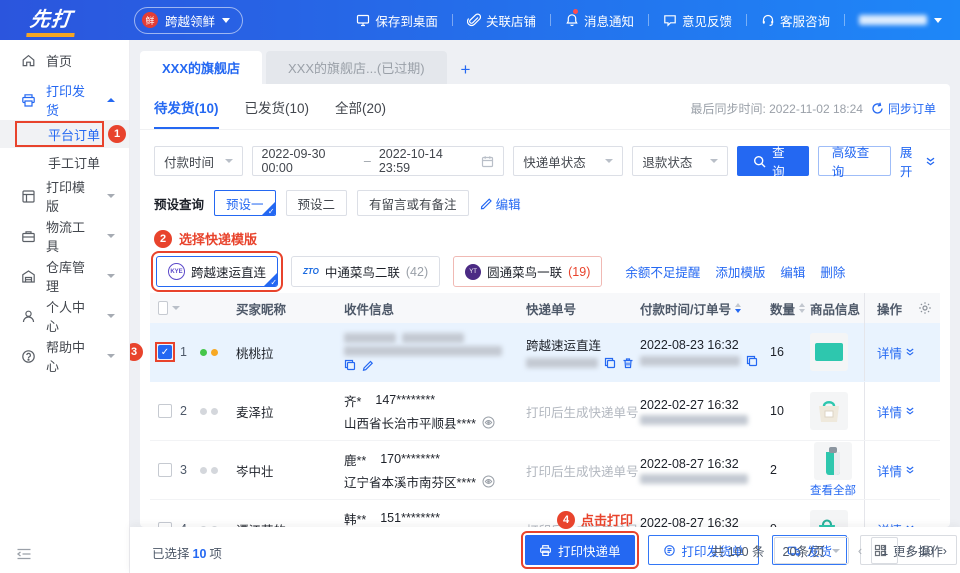 Image resolution: width=960 pixels, height=573 pixels. What do you see at coordinates (854, 162) in the screenshot?
I see `advanced-search-button: 高级查询` at bounding box center [854, 162].